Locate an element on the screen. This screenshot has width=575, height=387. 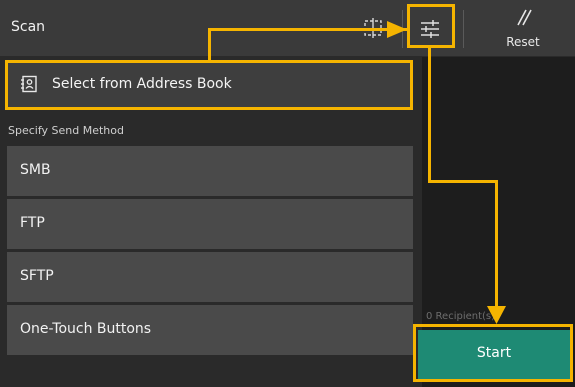
send-method-heading: Specify Send Method is located at coordinates (66, 130).